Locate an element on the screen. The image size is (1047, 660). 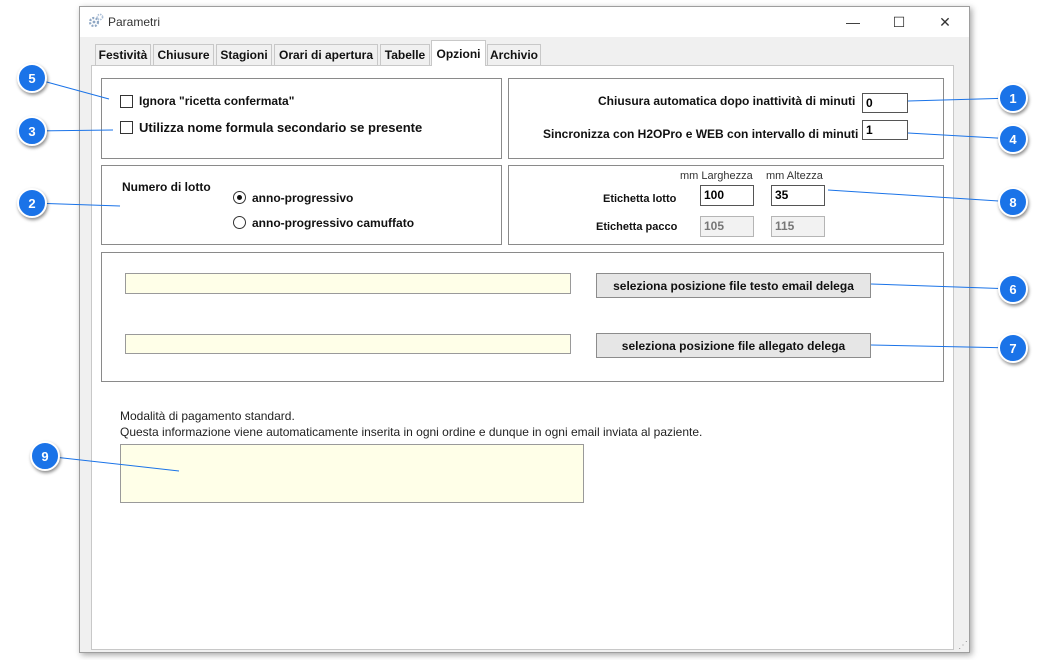
maximize-icon: ☐ is located at coordinates (899, 21).